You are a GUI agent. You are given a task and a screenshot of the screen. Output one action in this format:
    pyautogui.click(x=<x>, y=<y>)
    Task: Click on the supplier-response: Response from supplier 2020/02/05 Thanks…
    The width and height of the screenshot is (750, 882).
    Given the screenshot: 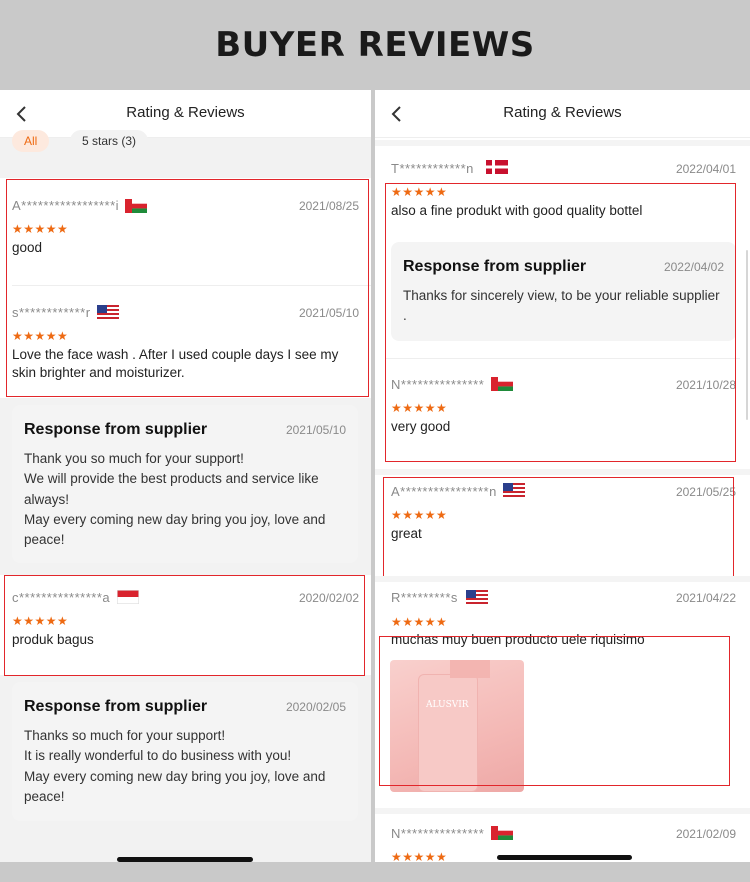 What is the action you would take?
    pyautogui.click(x=185, y=751)
    